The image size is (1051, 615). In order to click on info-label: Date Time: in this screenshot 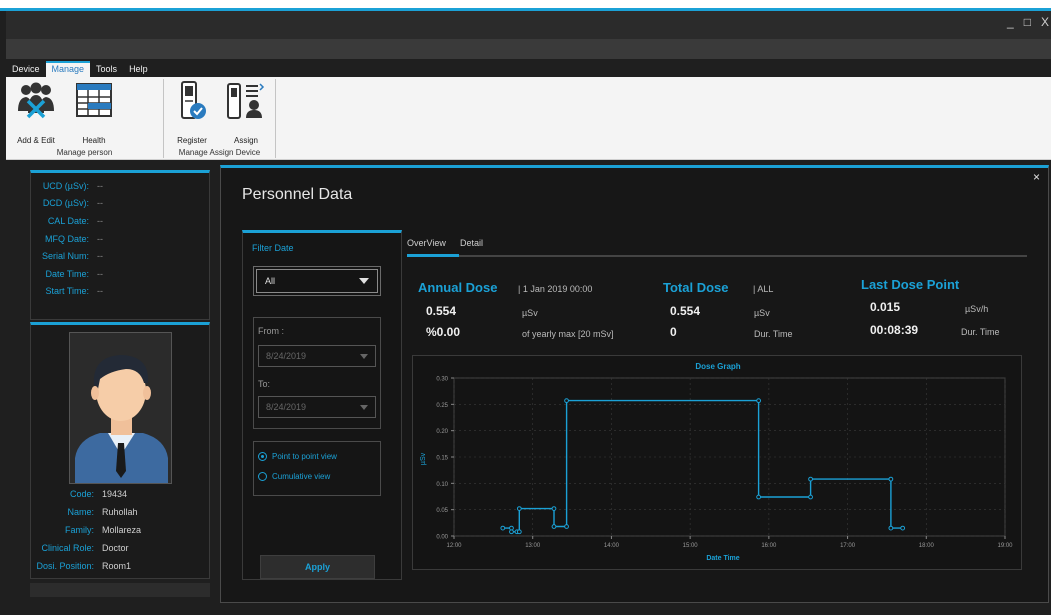, I will do `click(67, 273)`.